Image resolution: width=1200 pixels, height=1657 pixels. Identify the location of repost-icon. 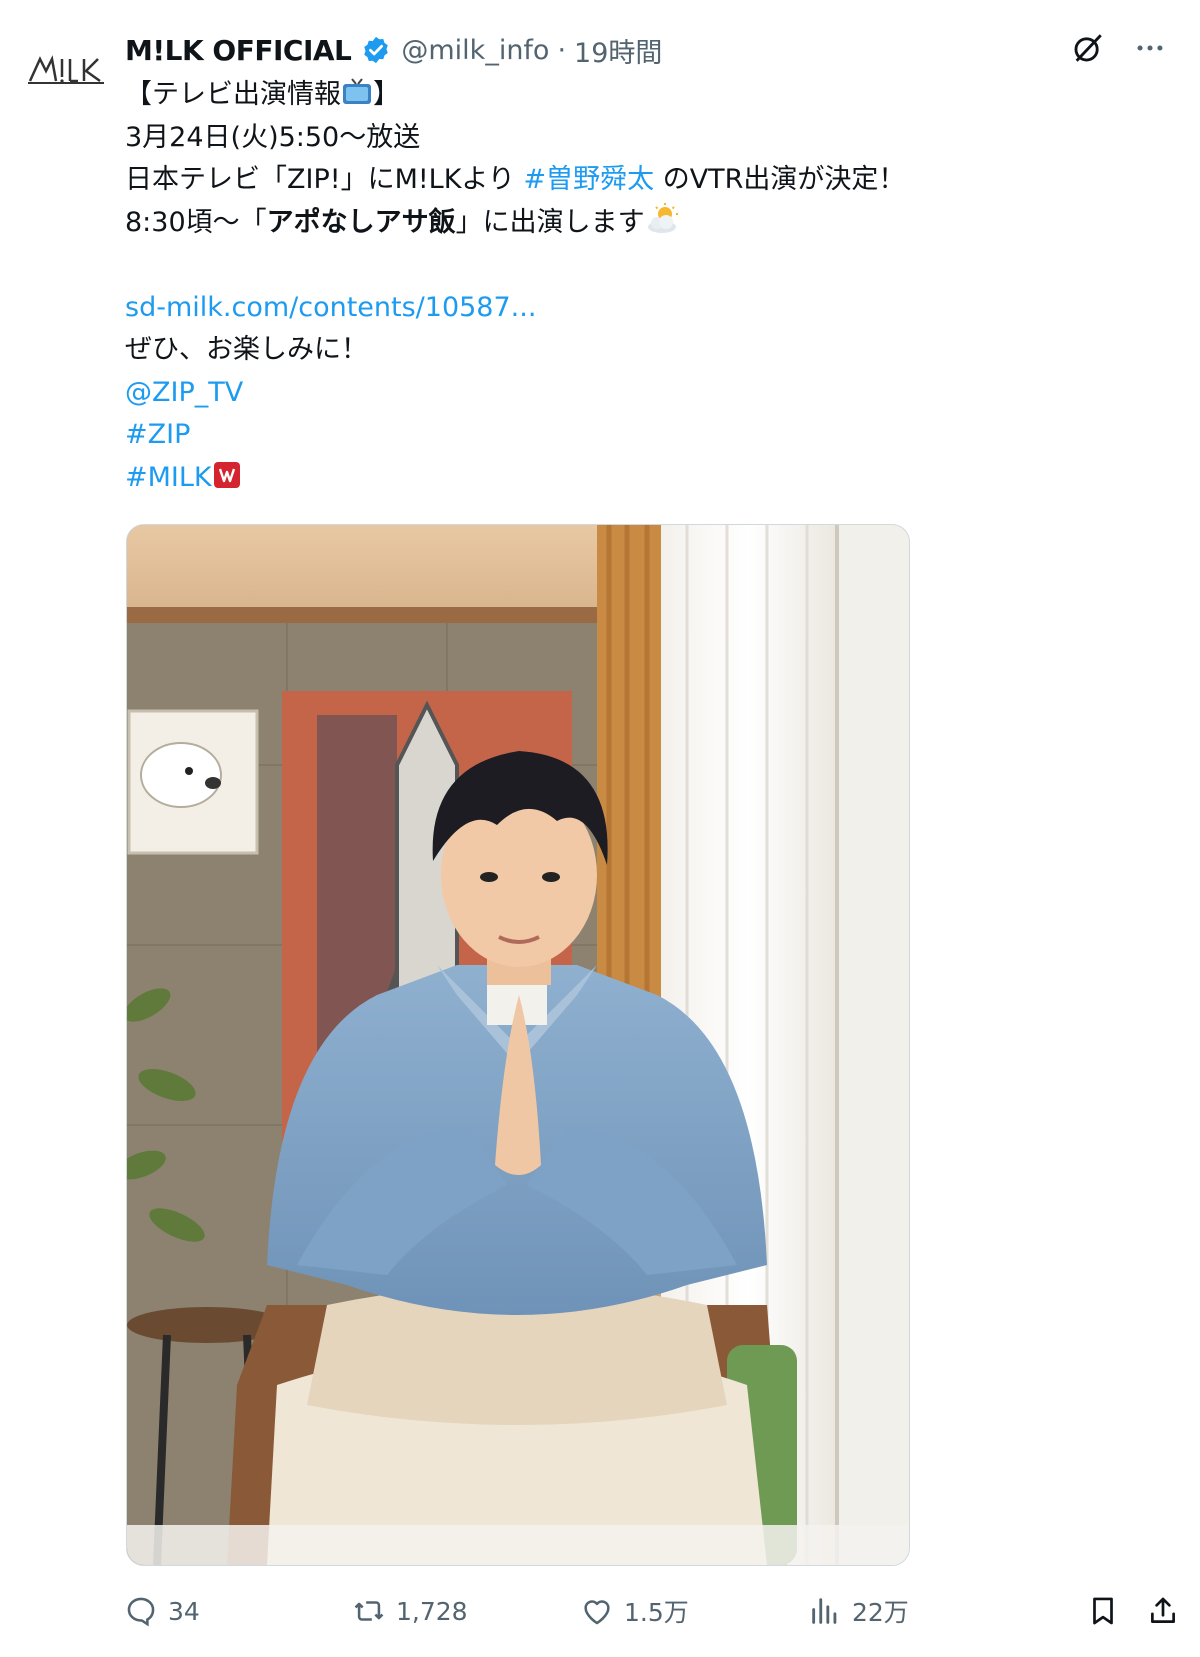
(369, 1611).